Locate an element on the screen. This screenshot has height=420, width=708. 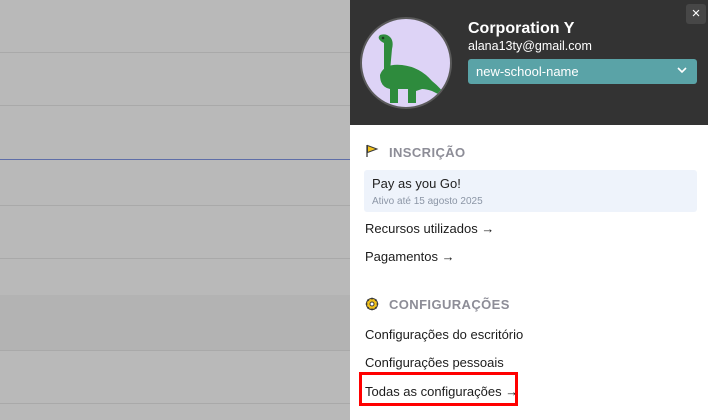
close-icon: × is located at coordinates (696, 13).